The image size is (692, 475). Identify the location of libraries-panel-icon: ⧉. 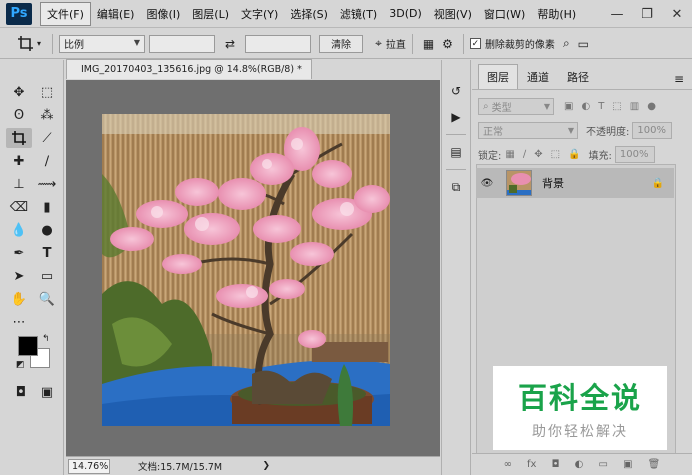
(456, 187).